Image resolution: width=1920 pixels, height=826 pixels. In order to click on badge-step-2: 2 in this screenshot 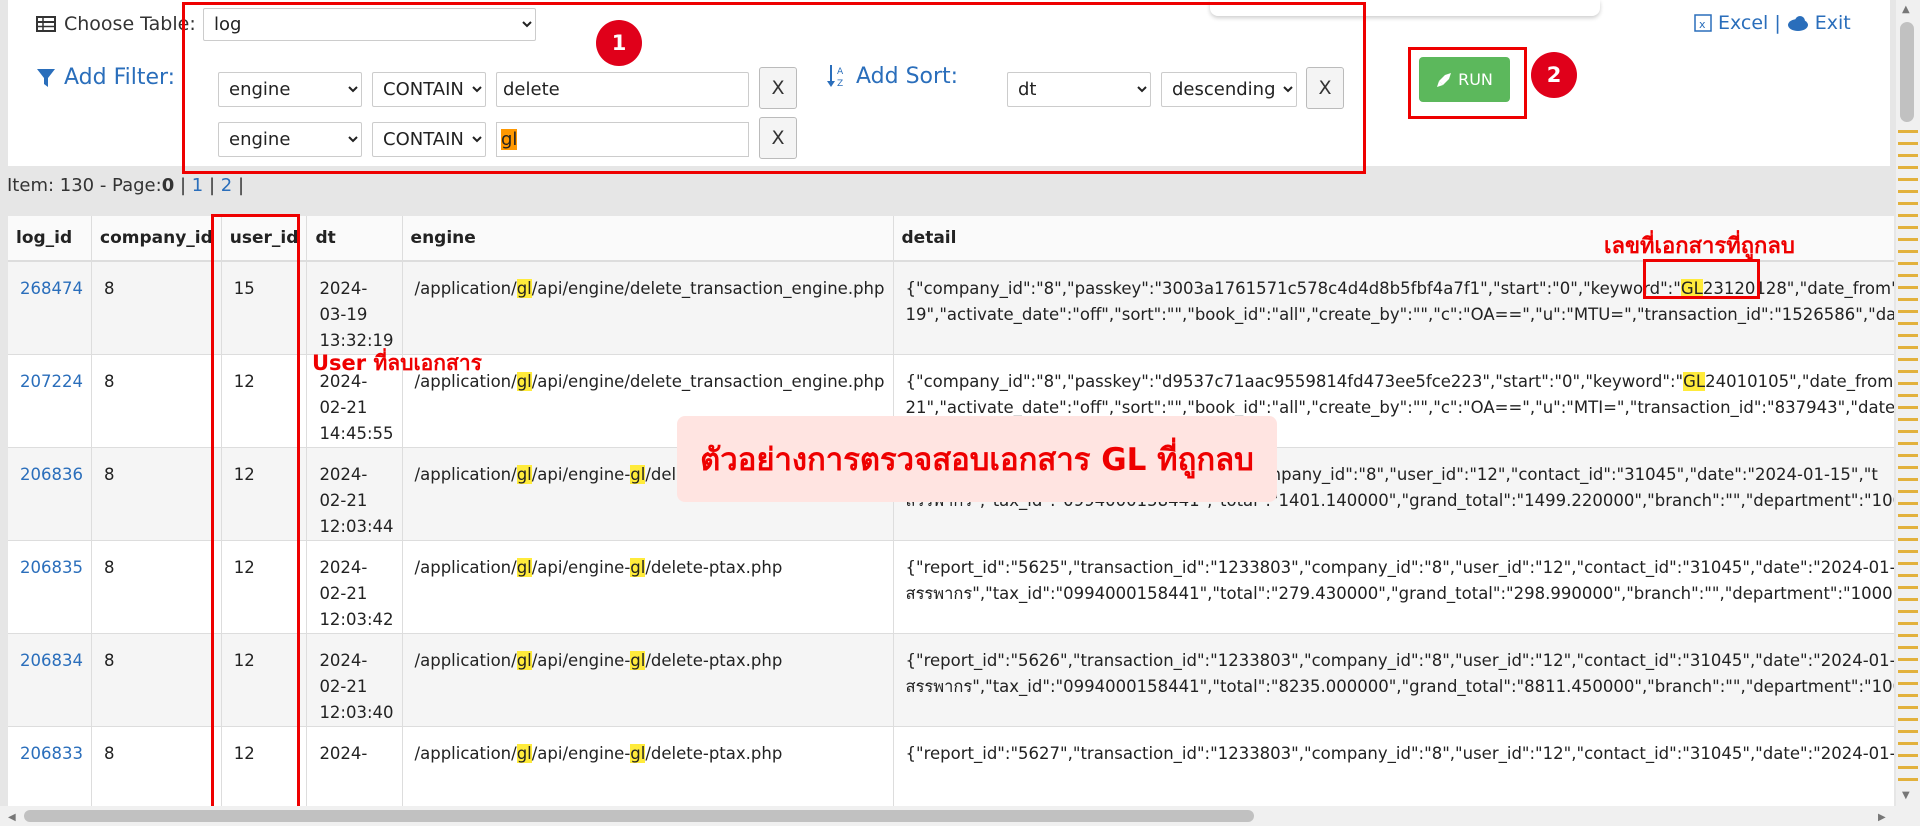, I will do `click(1554, 75)`.